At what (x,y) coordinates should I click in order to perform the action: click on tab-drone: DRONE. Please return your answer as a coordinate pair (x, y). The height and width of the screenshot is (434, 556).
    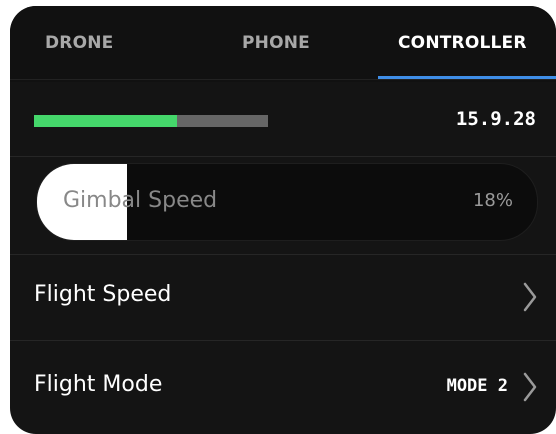
    Looking at the image, I should click on (105, 43).